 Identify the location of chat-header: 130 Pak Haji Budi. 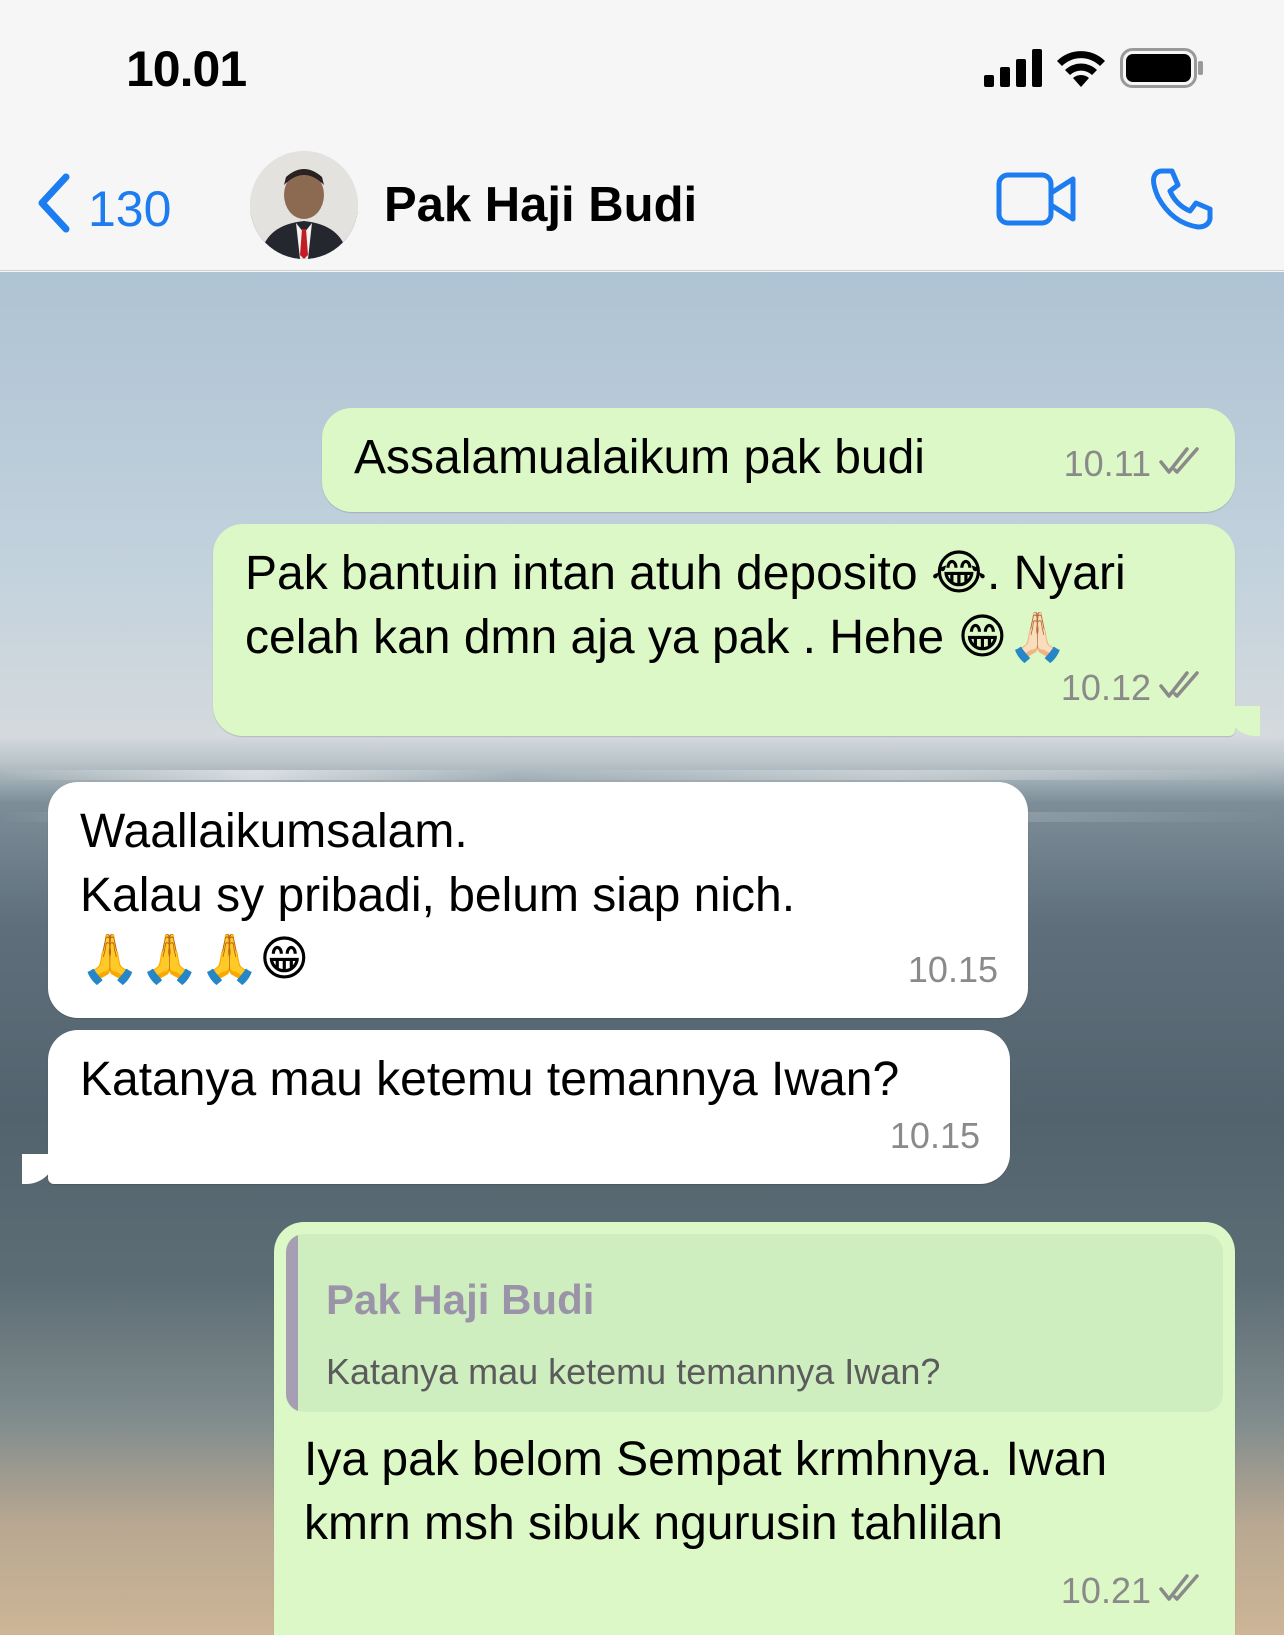
(642, 203).